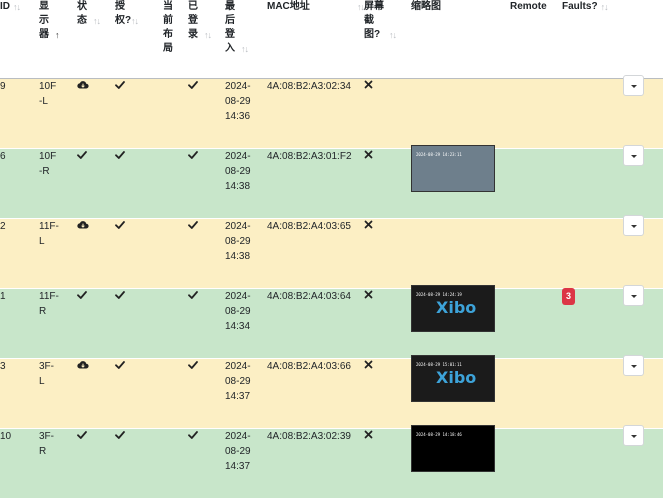 This screenshot has width=663, height=499. What do you see at coordinates (49, 374) in the screenshot?
I see `cell-display-name: 3F-L` at bounding box center [49, 374].